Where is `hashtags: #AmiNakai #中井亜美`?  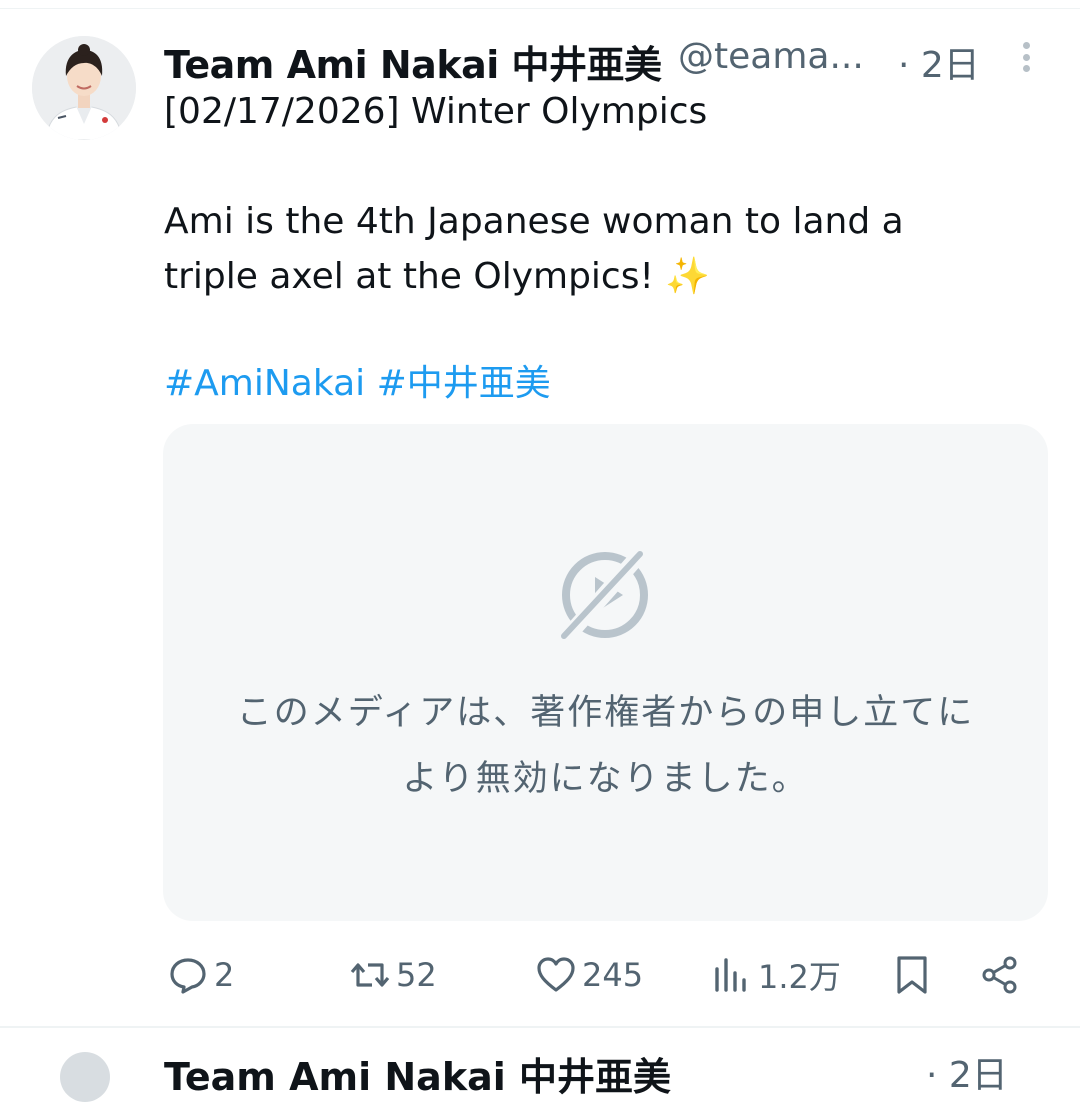
hashtags: #AmiNakai #中井亜美 is located at coordinates (357, 383).